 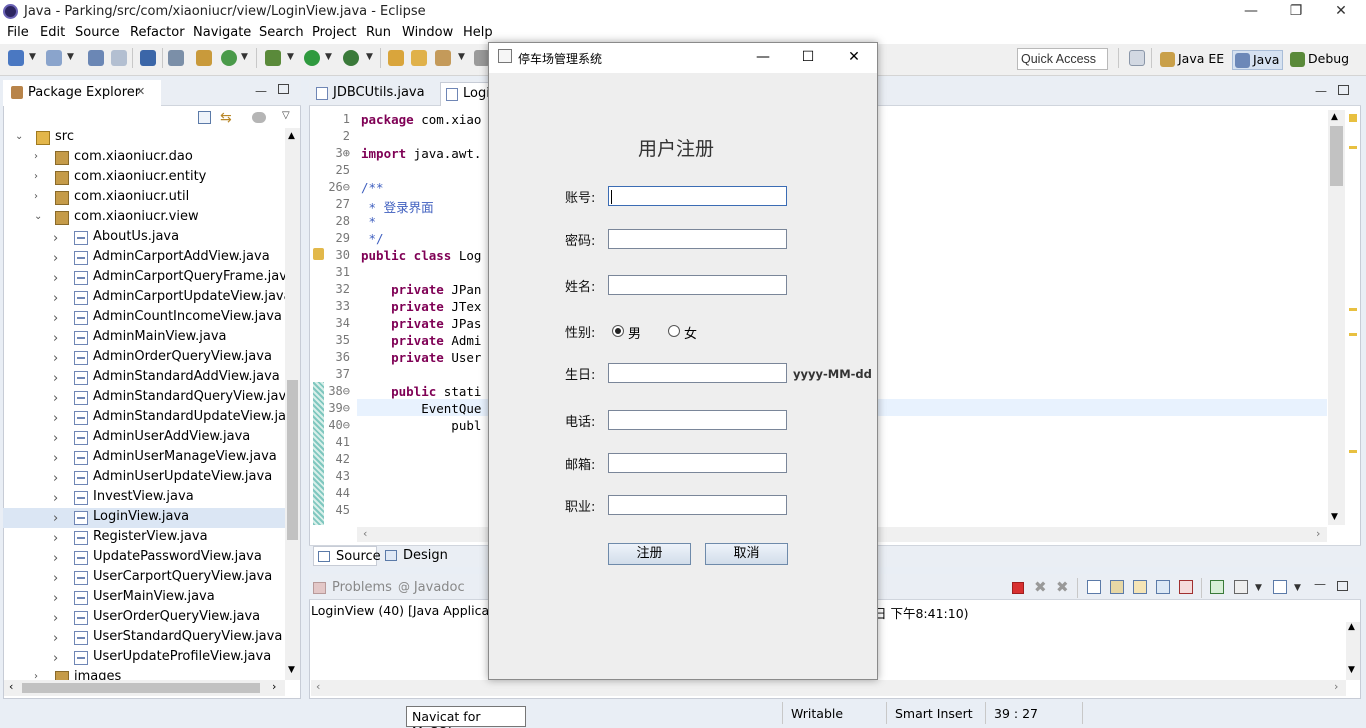 What do you see at coordinates (157, 32) in the screenshot?
I see `menu-refactor: Refactor` at bounding box center [157, 32].